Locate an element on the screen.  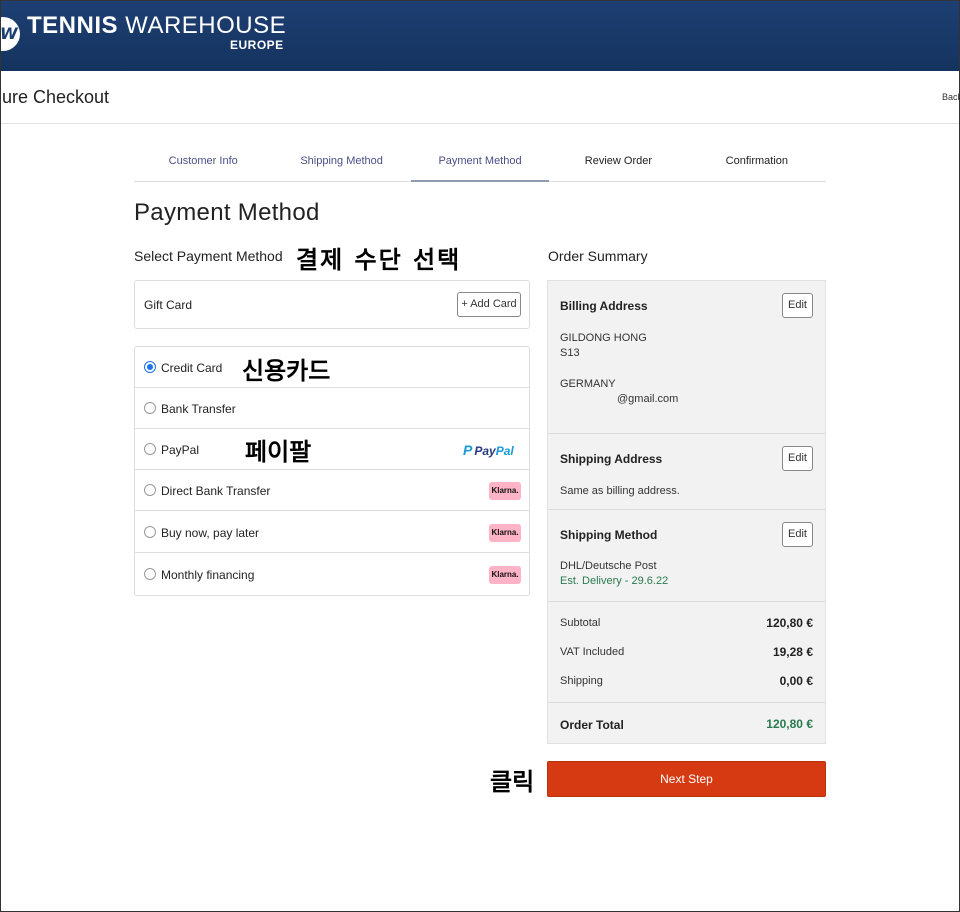
credit-card-radio is located at coordinates (150, 367).